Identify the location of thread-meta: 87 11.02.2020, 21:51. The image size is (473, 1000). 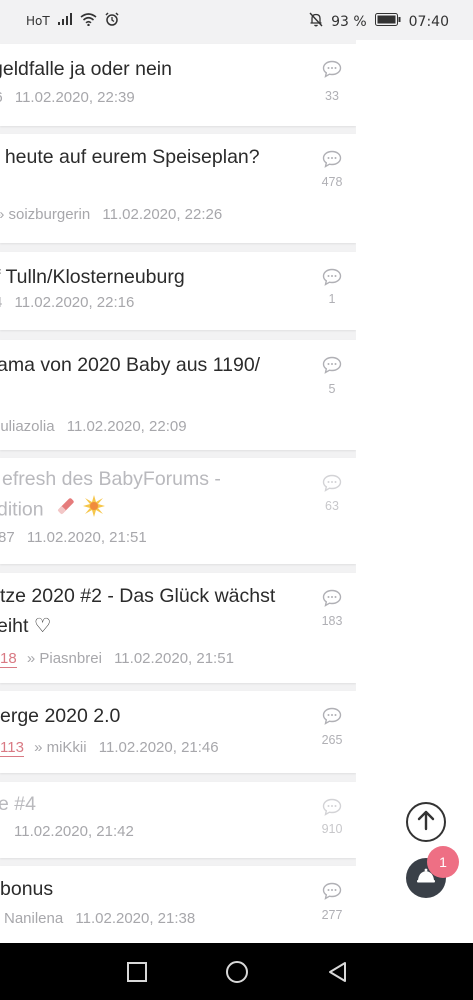
(73, 537).